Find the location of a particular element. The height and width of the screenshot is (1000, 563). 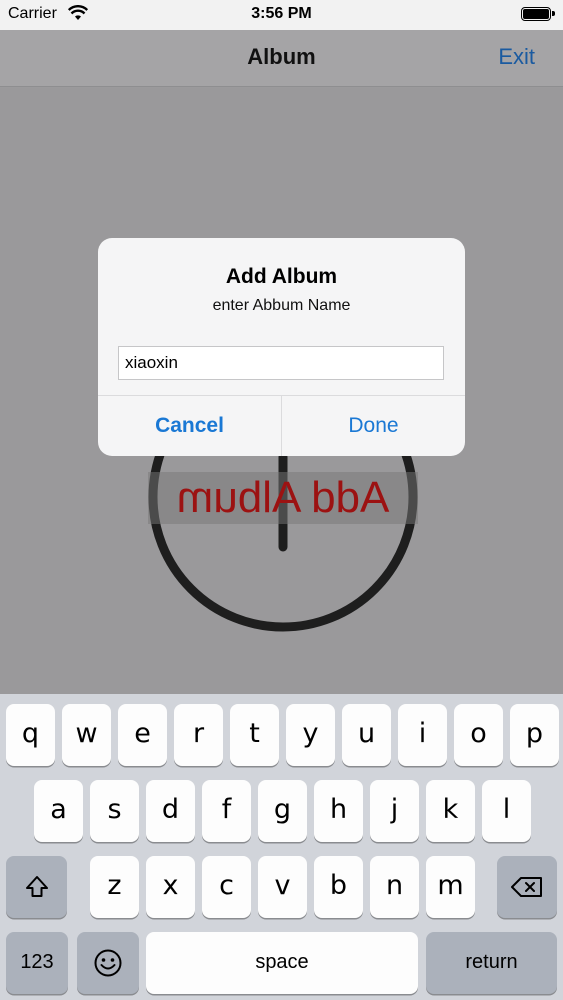

key-d: d is located at coordinates (170, 811).